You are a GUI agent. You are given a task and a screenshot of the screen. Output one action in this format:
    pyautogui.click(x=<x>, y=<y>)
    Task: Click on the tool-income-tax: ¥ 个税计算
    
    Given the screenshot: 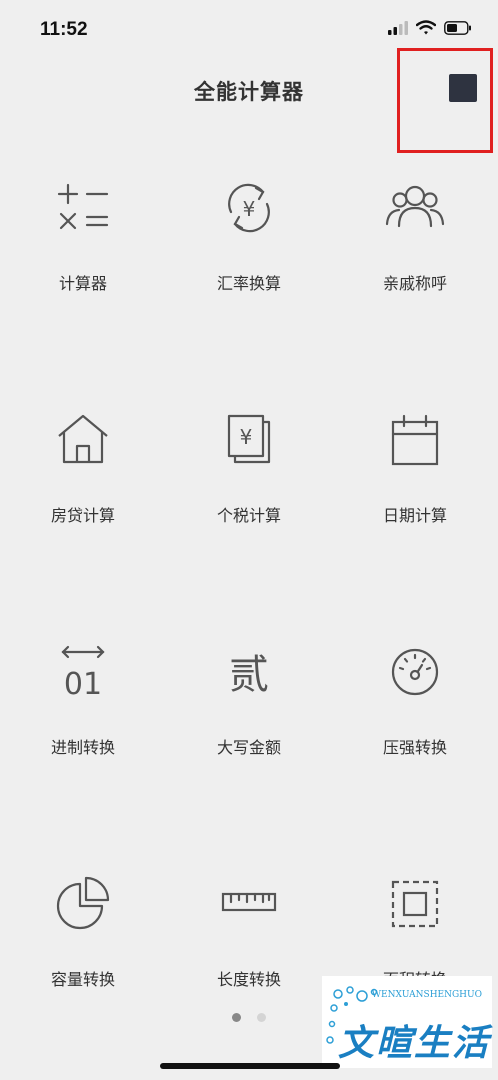 What is the action you would take?
    pyautogui.click(x=249, y=472)
    